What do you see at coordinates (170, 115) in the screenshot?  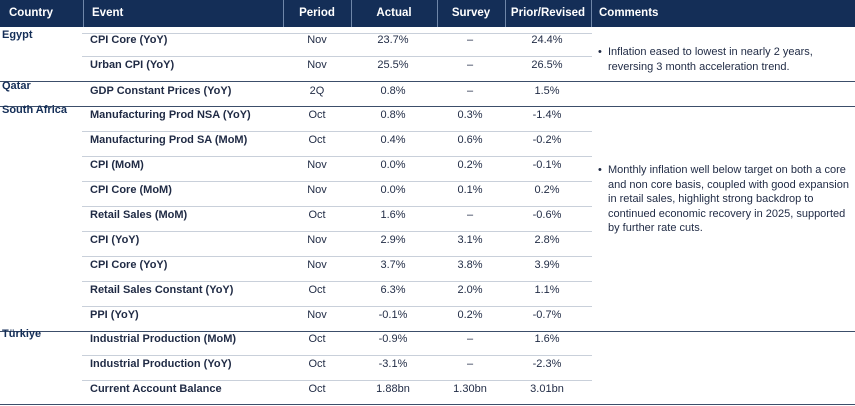 I see `event-name: Manufacturing Prod NSA (YoY)` at bounding box center [170, 115].